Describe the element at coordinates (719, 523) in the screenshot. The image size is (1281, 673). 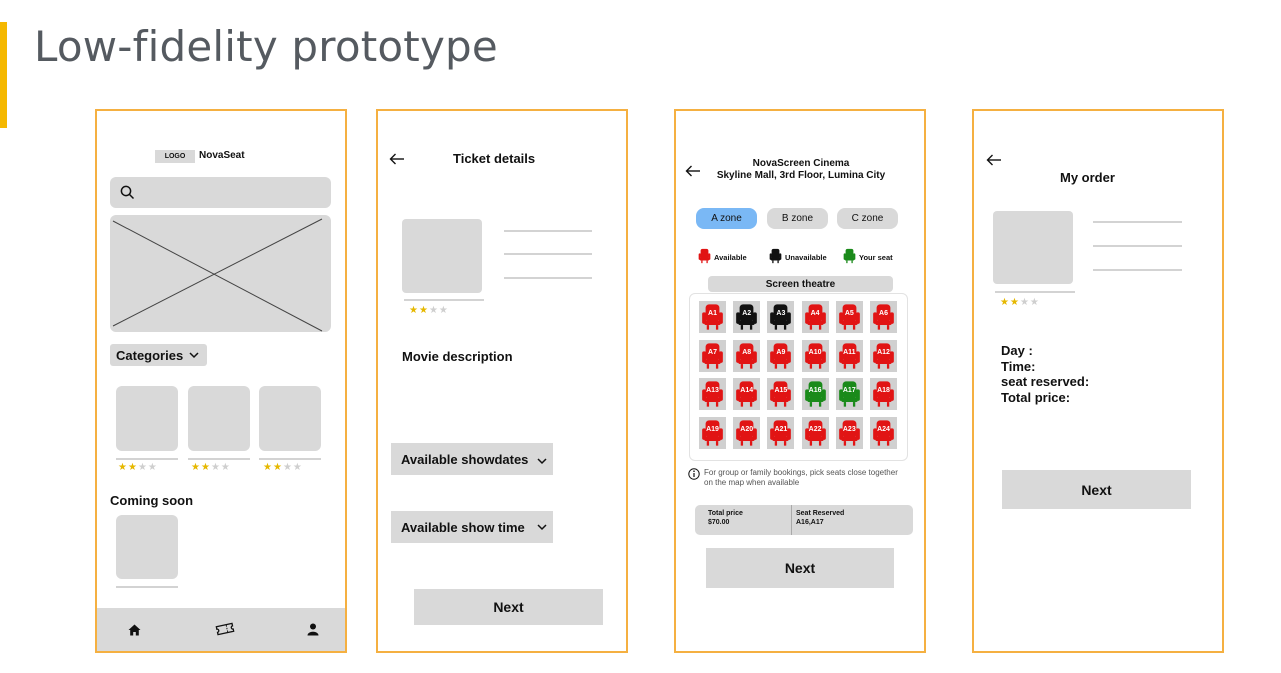
I see `total-price-value: $70.00` at that location.